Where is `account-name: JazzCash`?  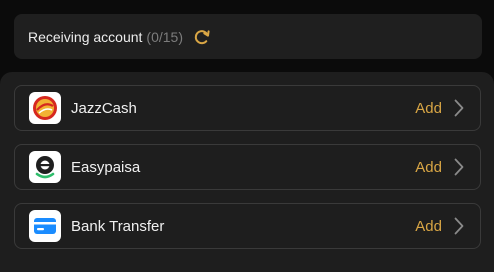 account-name: JazzCash is located at coordinates (104, 108).